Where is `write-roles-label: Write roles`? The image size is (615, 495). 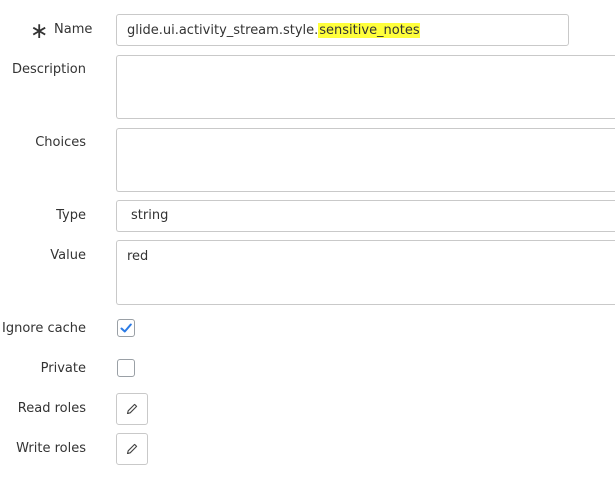 write-roles-label: Write roles is located at coordinates (51, 448).